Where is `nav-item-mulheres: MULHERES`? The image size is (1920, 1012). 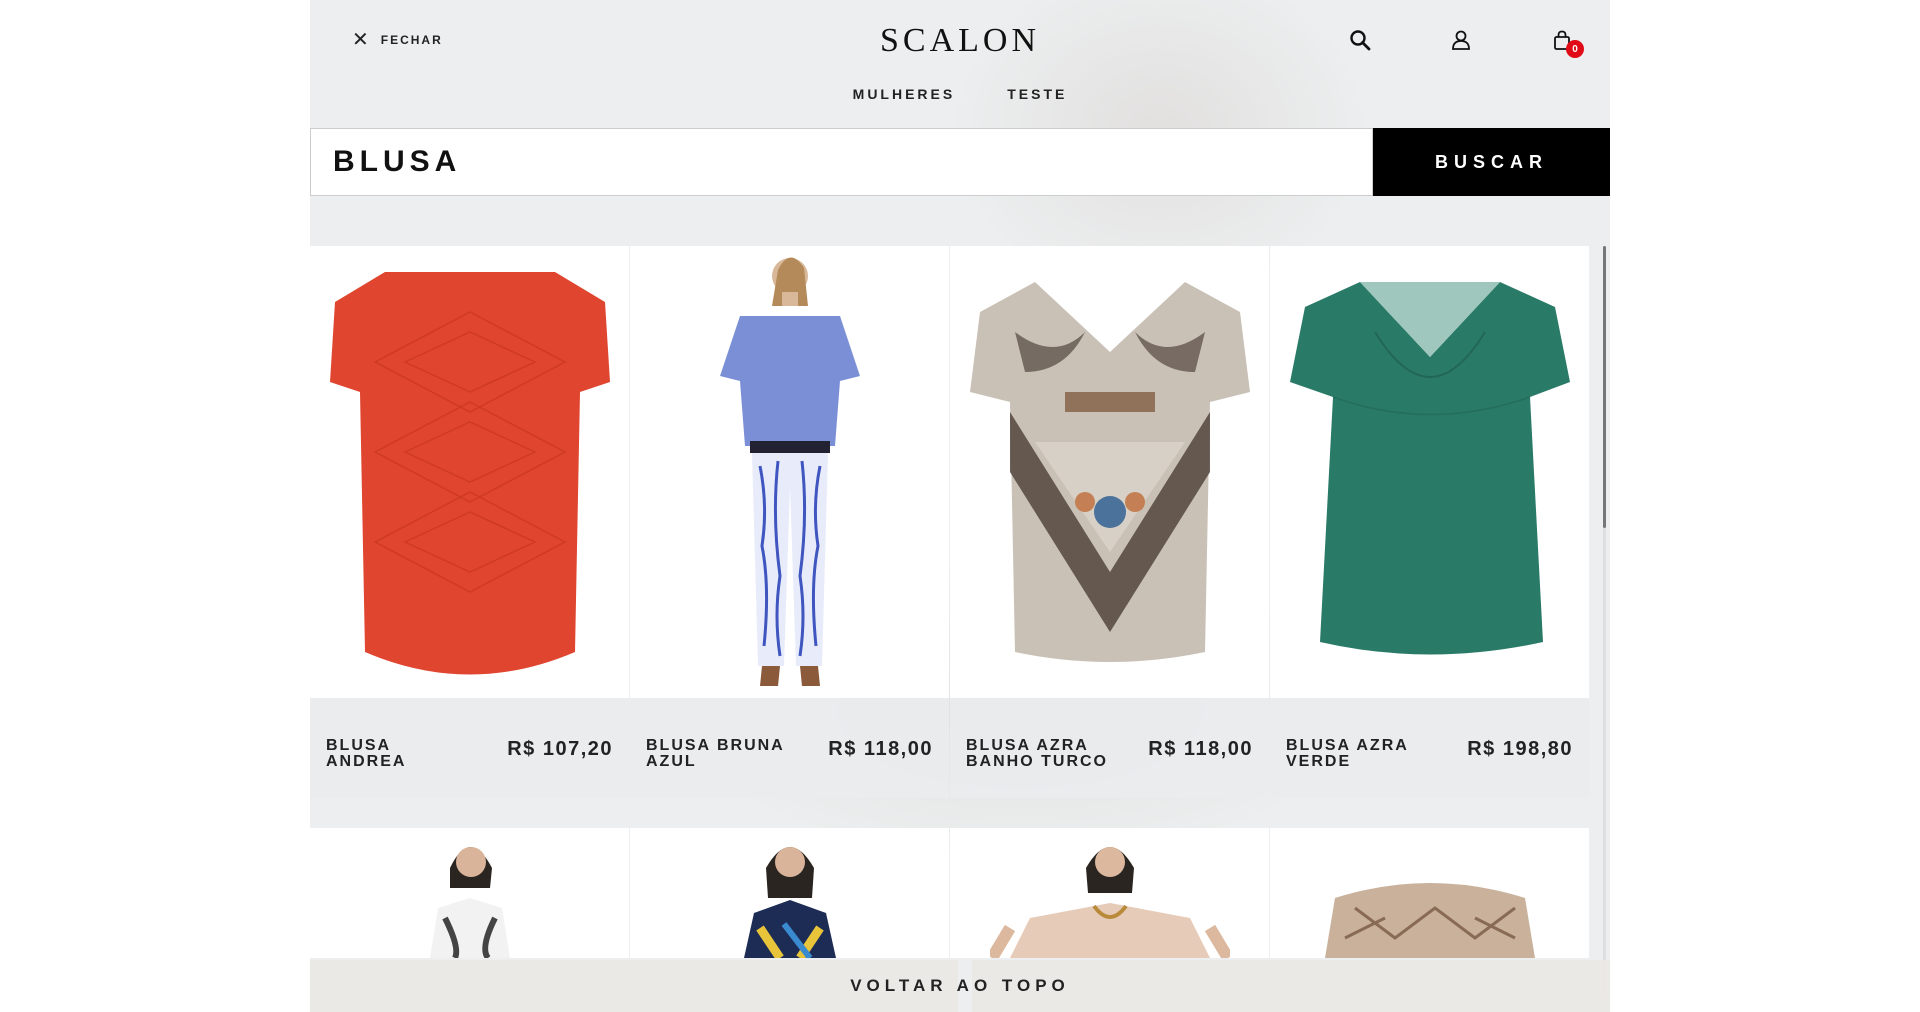 nav-item-mulheres: MULHERES is located at coordinates (904, 94).